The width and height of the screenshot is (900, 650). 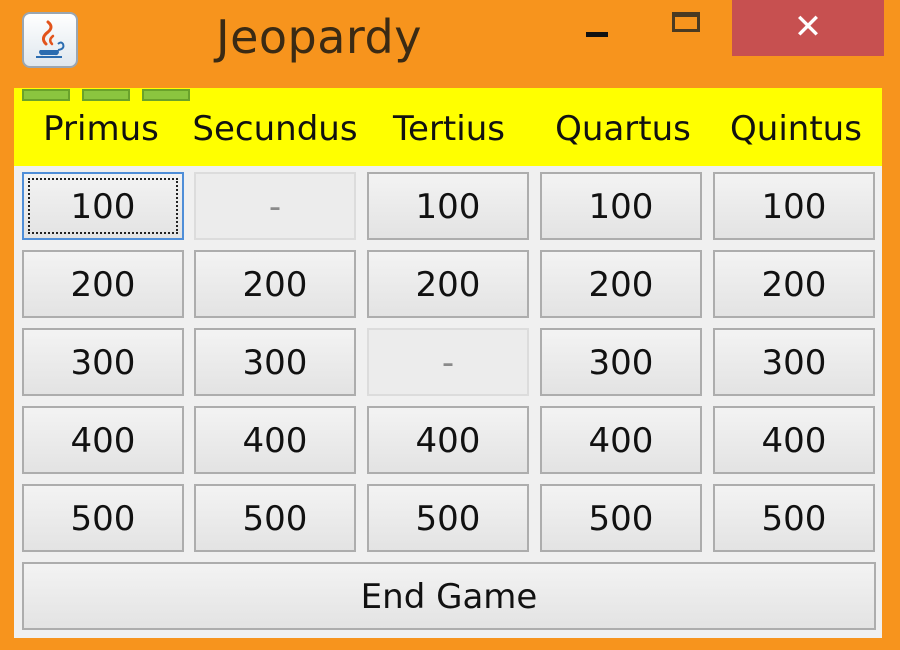 I want to click on category-header: Secundus, so click(x=275, y=129).